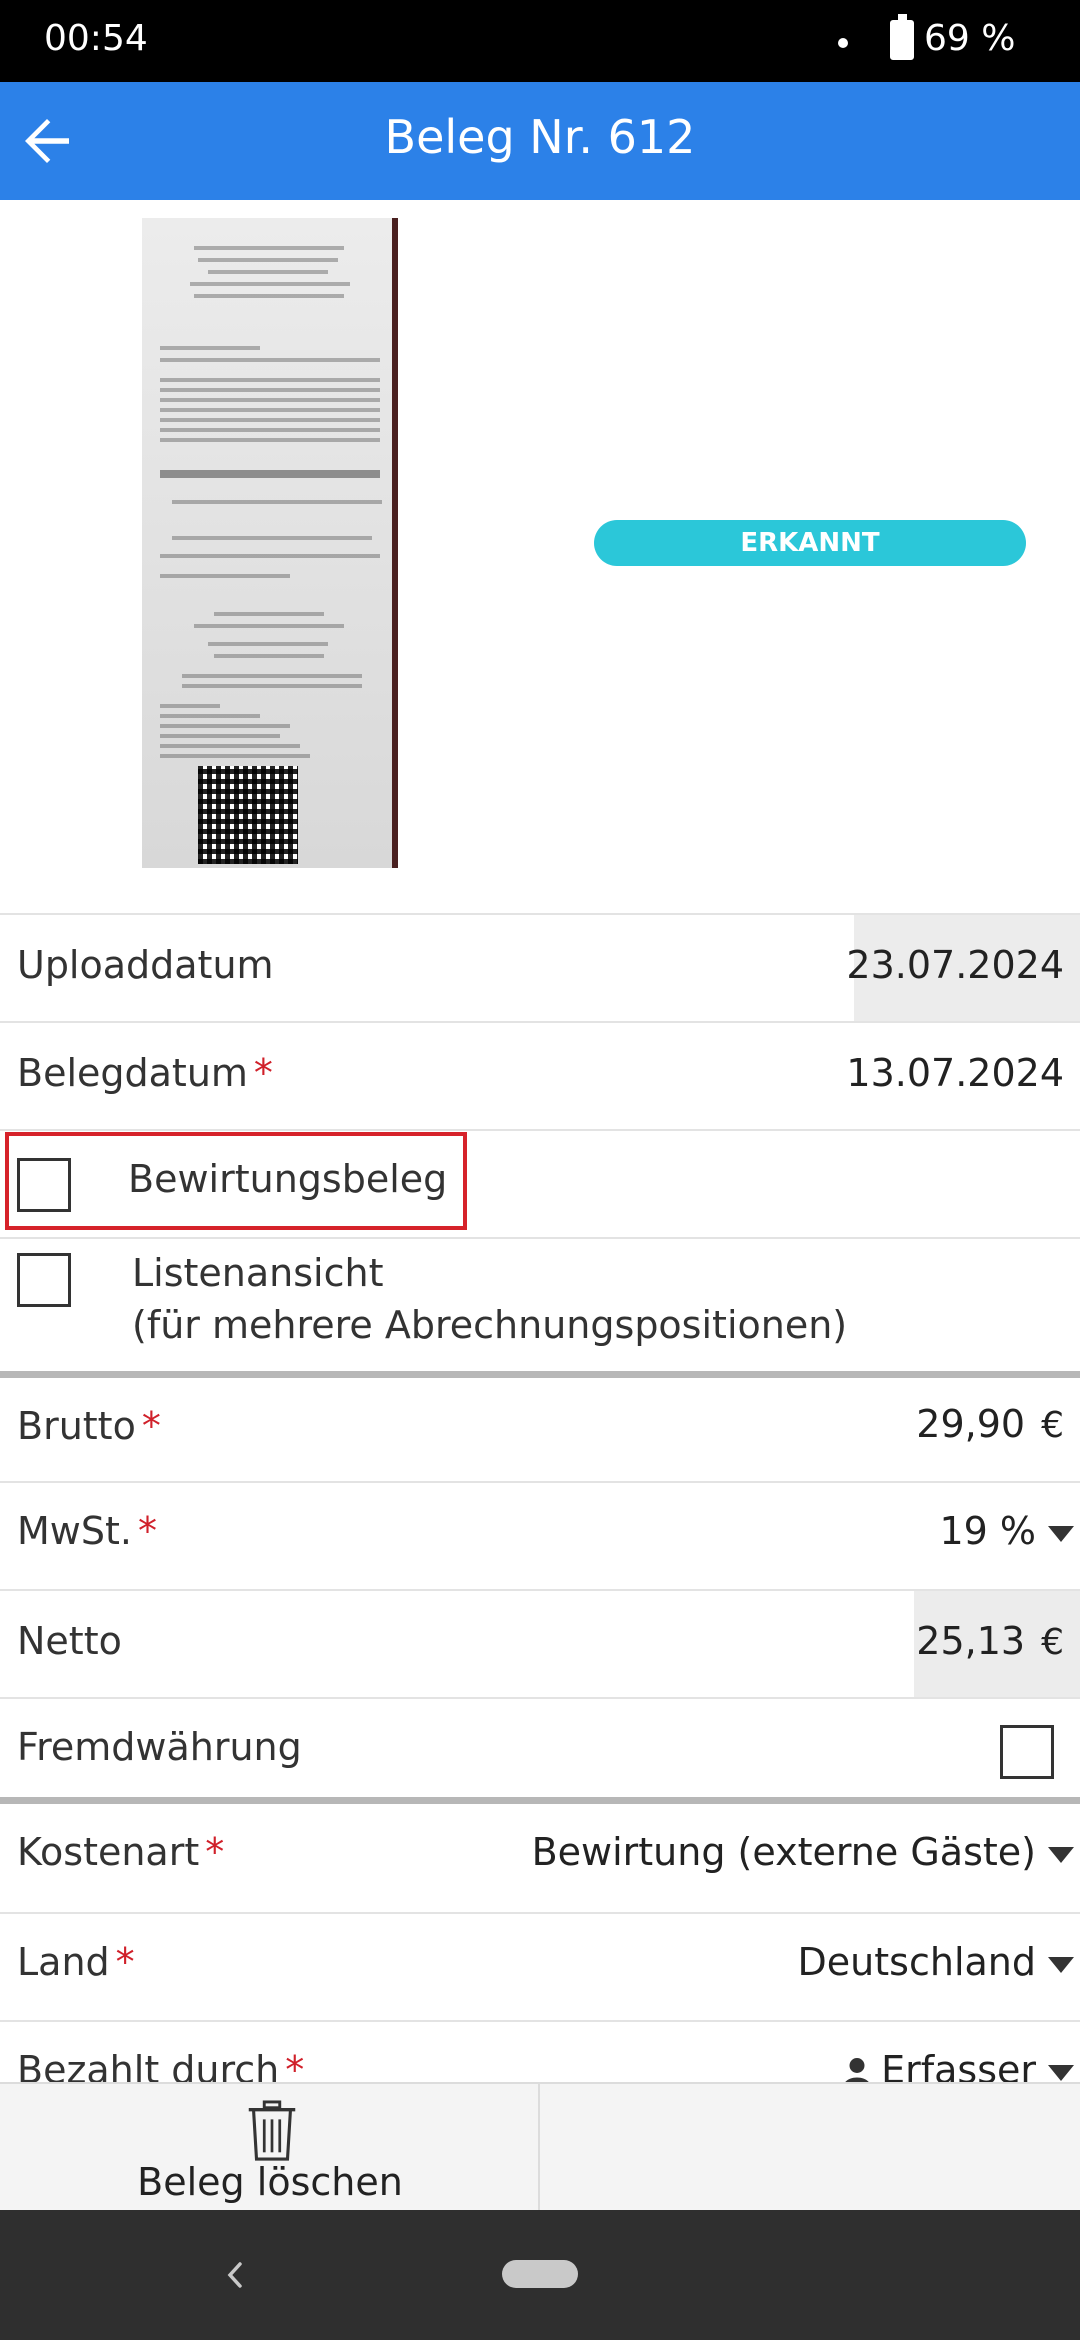 The image size is (1080, 2340). What do you see at coordinates (540, 41) in the screenshot?
I see `status-bar: 00:54 69 %` at bounding box center [540, 41].